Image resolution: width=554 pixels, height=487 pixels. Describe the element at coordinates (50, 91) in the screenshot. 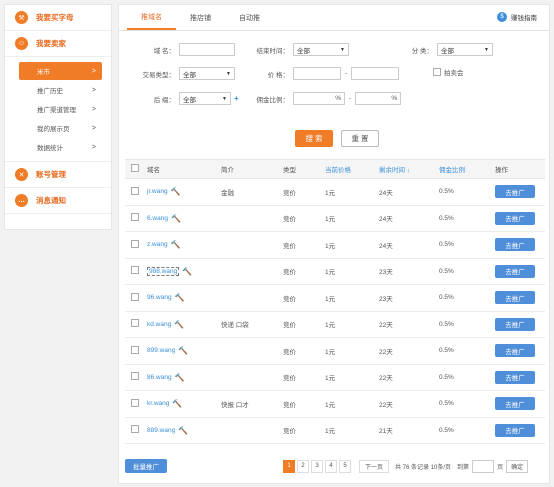

I see `sidebar-item-label: 推广历史` at that location.